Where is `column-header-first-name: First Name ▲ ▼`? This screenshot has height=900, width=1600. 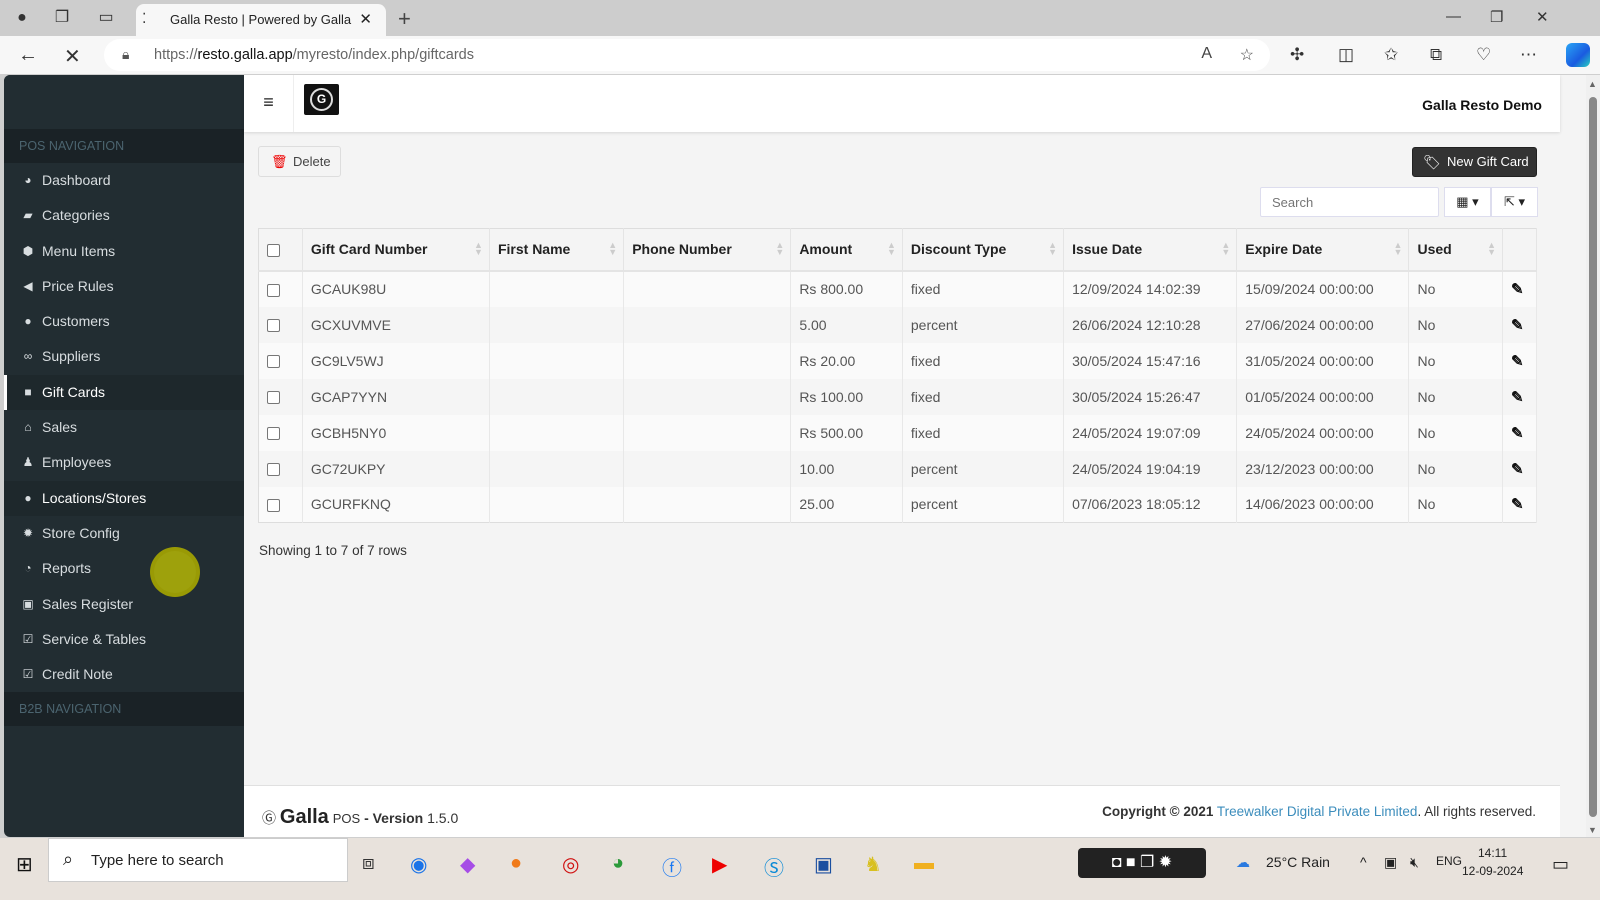
column-header-first-name: First Name ▲ ▼ is located at coordinates (557, 250).